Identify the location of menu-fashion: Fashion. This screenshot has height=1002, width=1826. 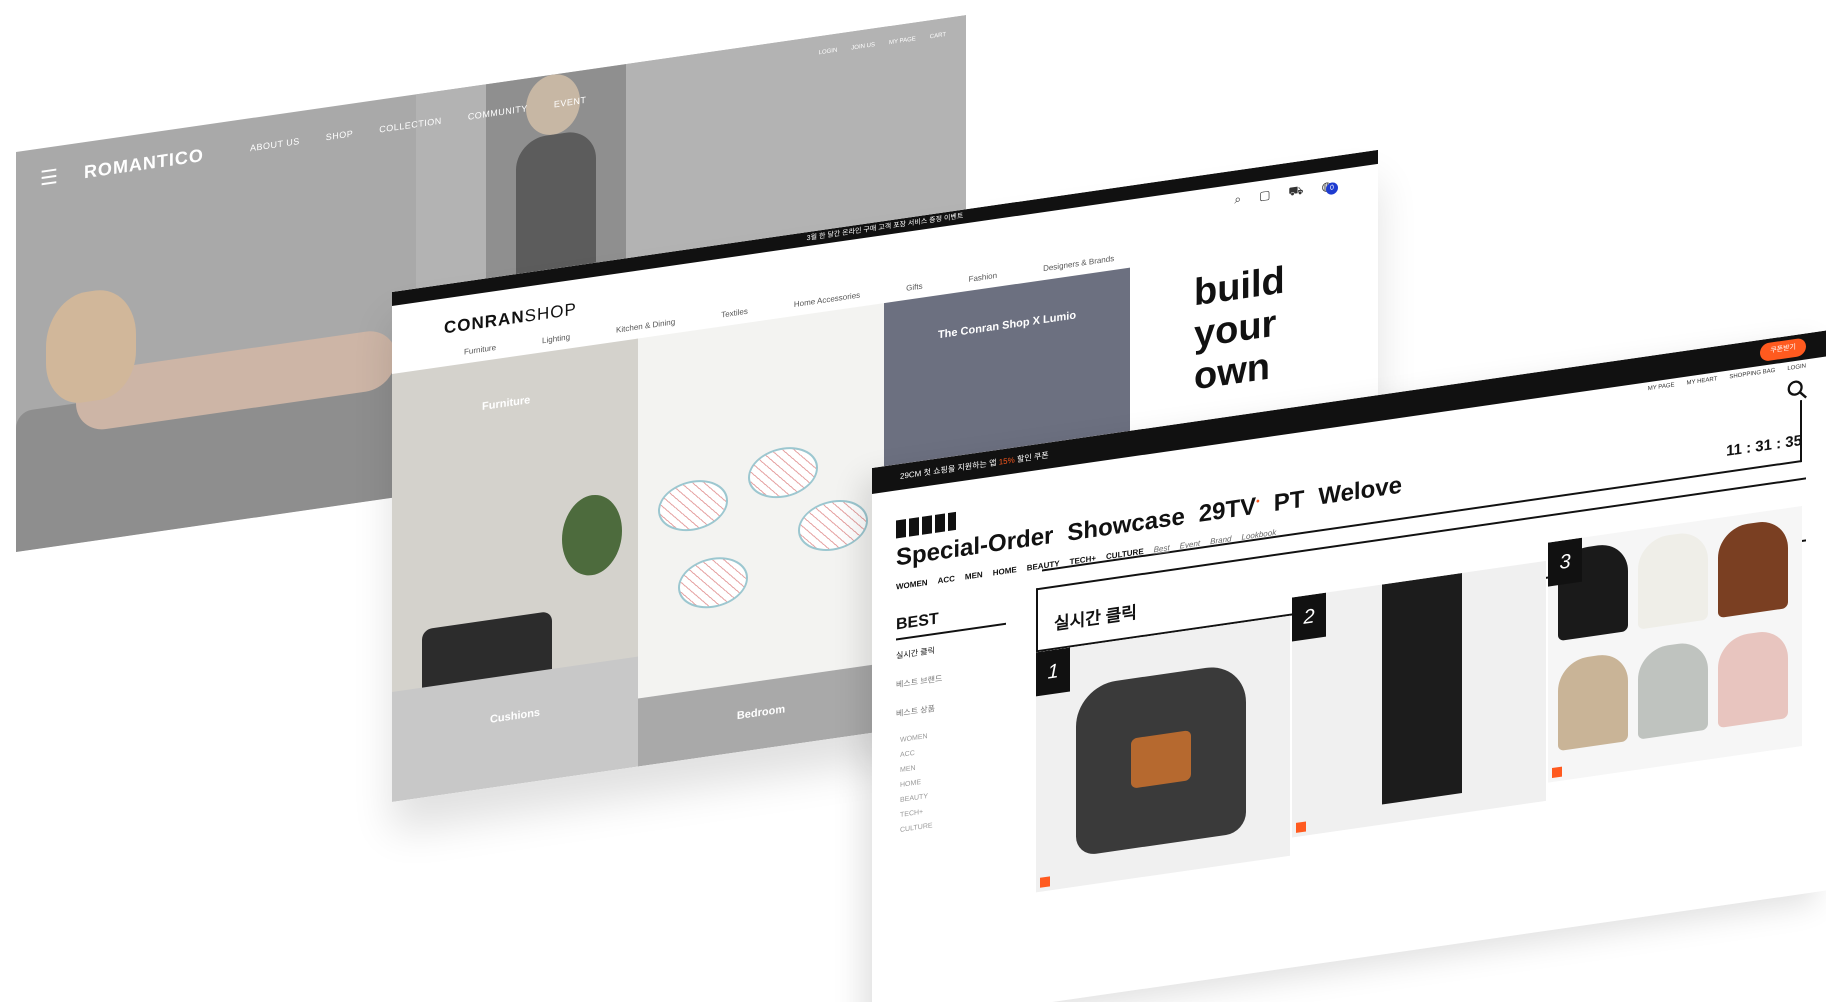
(983, 277).